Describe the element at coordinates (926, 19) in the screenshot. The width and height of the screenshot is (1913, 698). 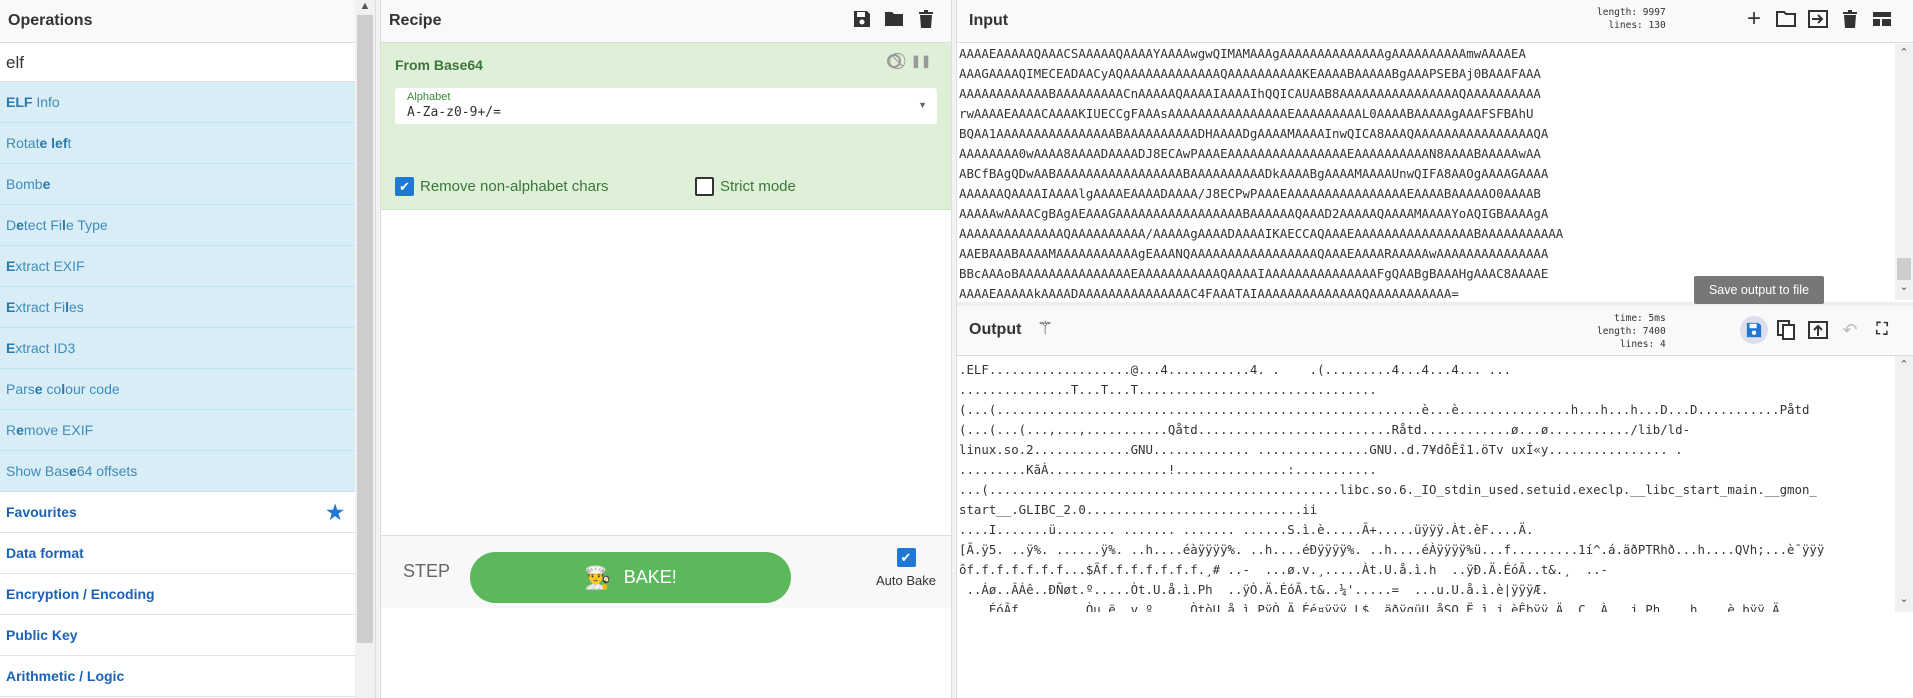
I see `clear-recipe-icon` at that location.